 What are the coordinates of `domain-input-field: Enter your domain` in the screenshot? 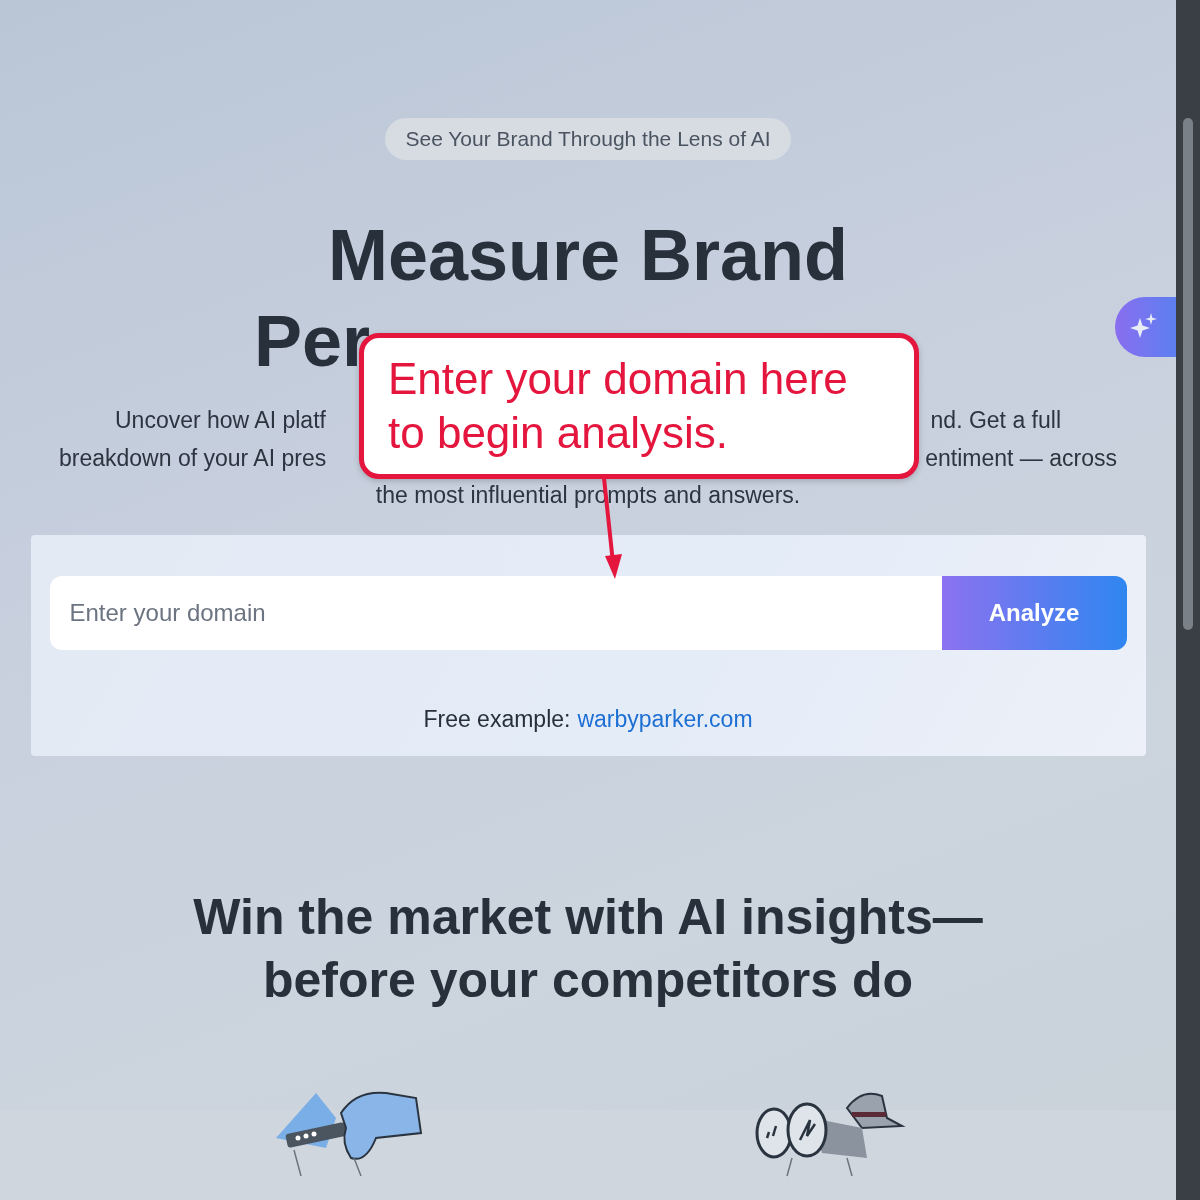 It's located at (495, 612).